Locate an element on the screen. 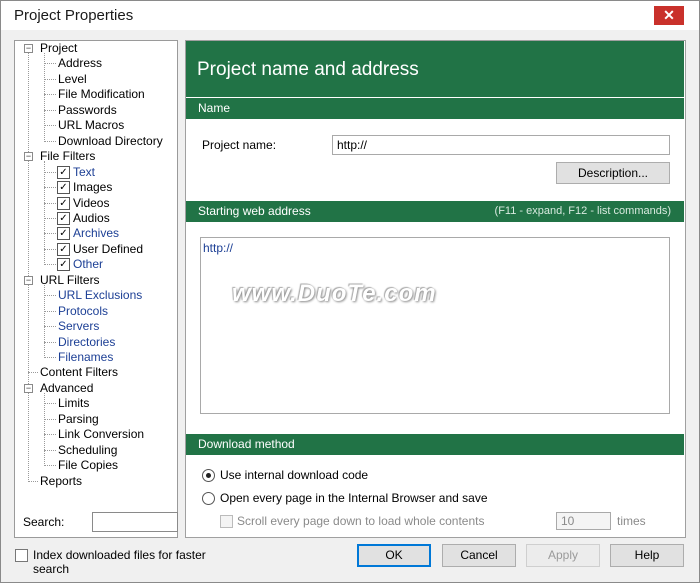  tree-item-label: Level is located at coordinates (72, 78).